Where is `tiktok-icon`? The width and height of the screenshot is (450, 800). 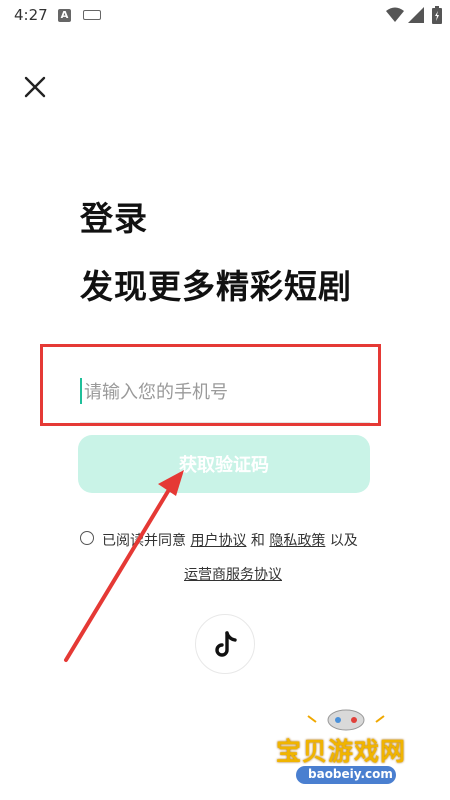 tiktok-icon is located at coordinates (226, 644).